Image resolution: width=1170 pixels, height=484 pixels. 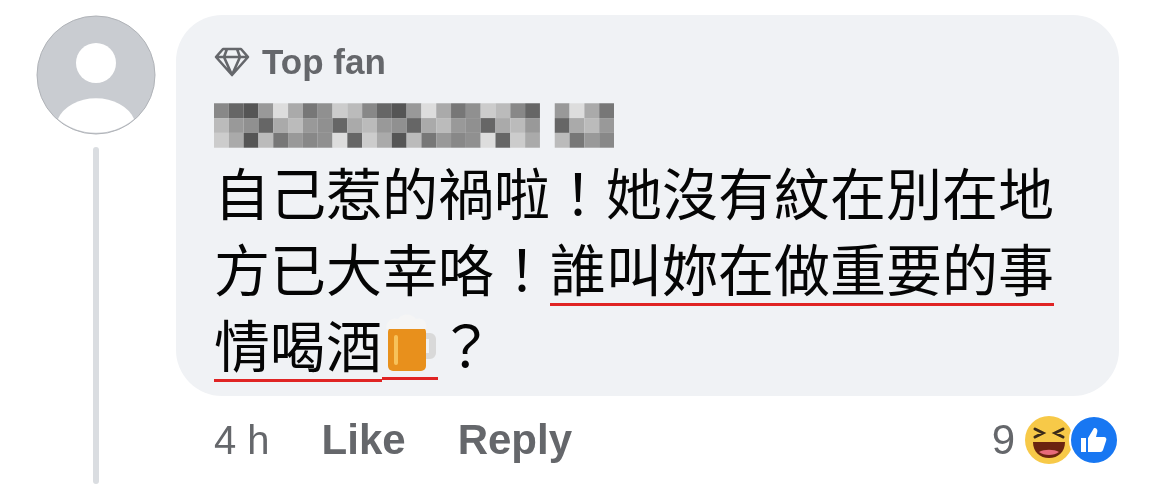 What do you see at coordinates (634, 194) in the screenshot?
I see `comment-text: 自己惹的禍啦！她沒有紋在別在地` at bounding box center [634, 194].